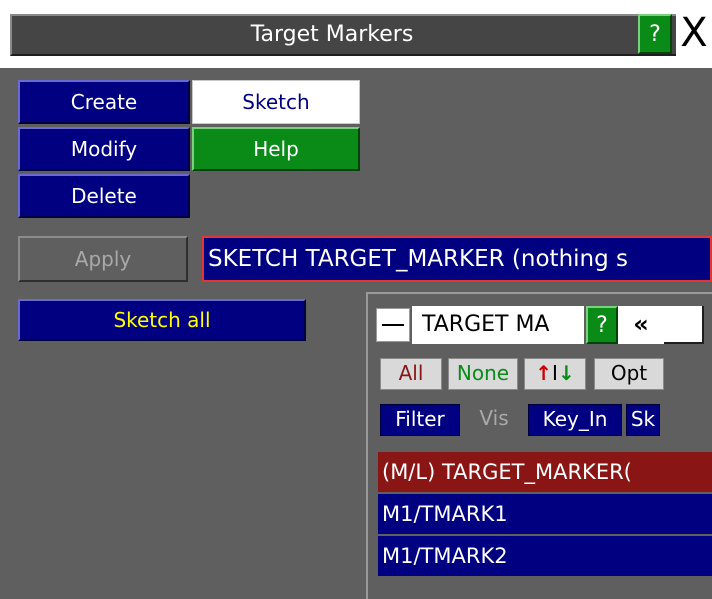  What do you see at coordinates (483, 374) in the screenshot?
I see `select-none-button: None` at bounding box center [483, 374].